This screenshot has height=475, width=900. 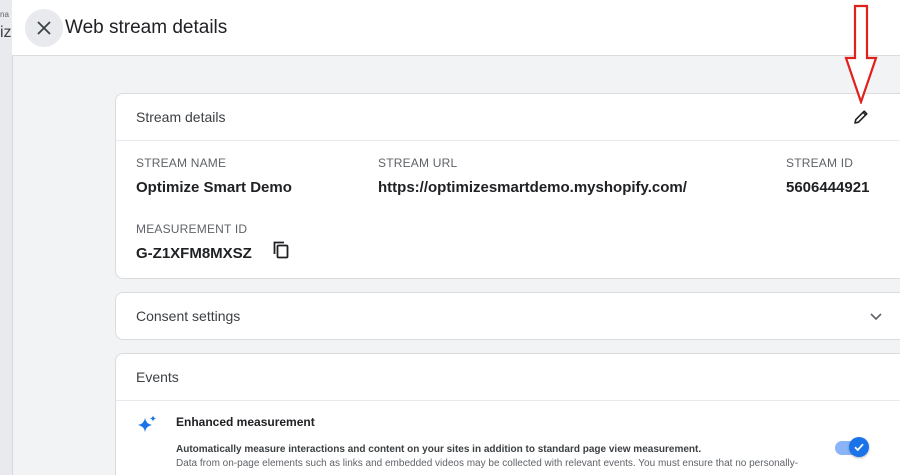 What do you see at coordinates (245, 422) in the screenshot?
I see `enhanced-measurement-title: Enhanced measurement` at bounding box center [245, 422].